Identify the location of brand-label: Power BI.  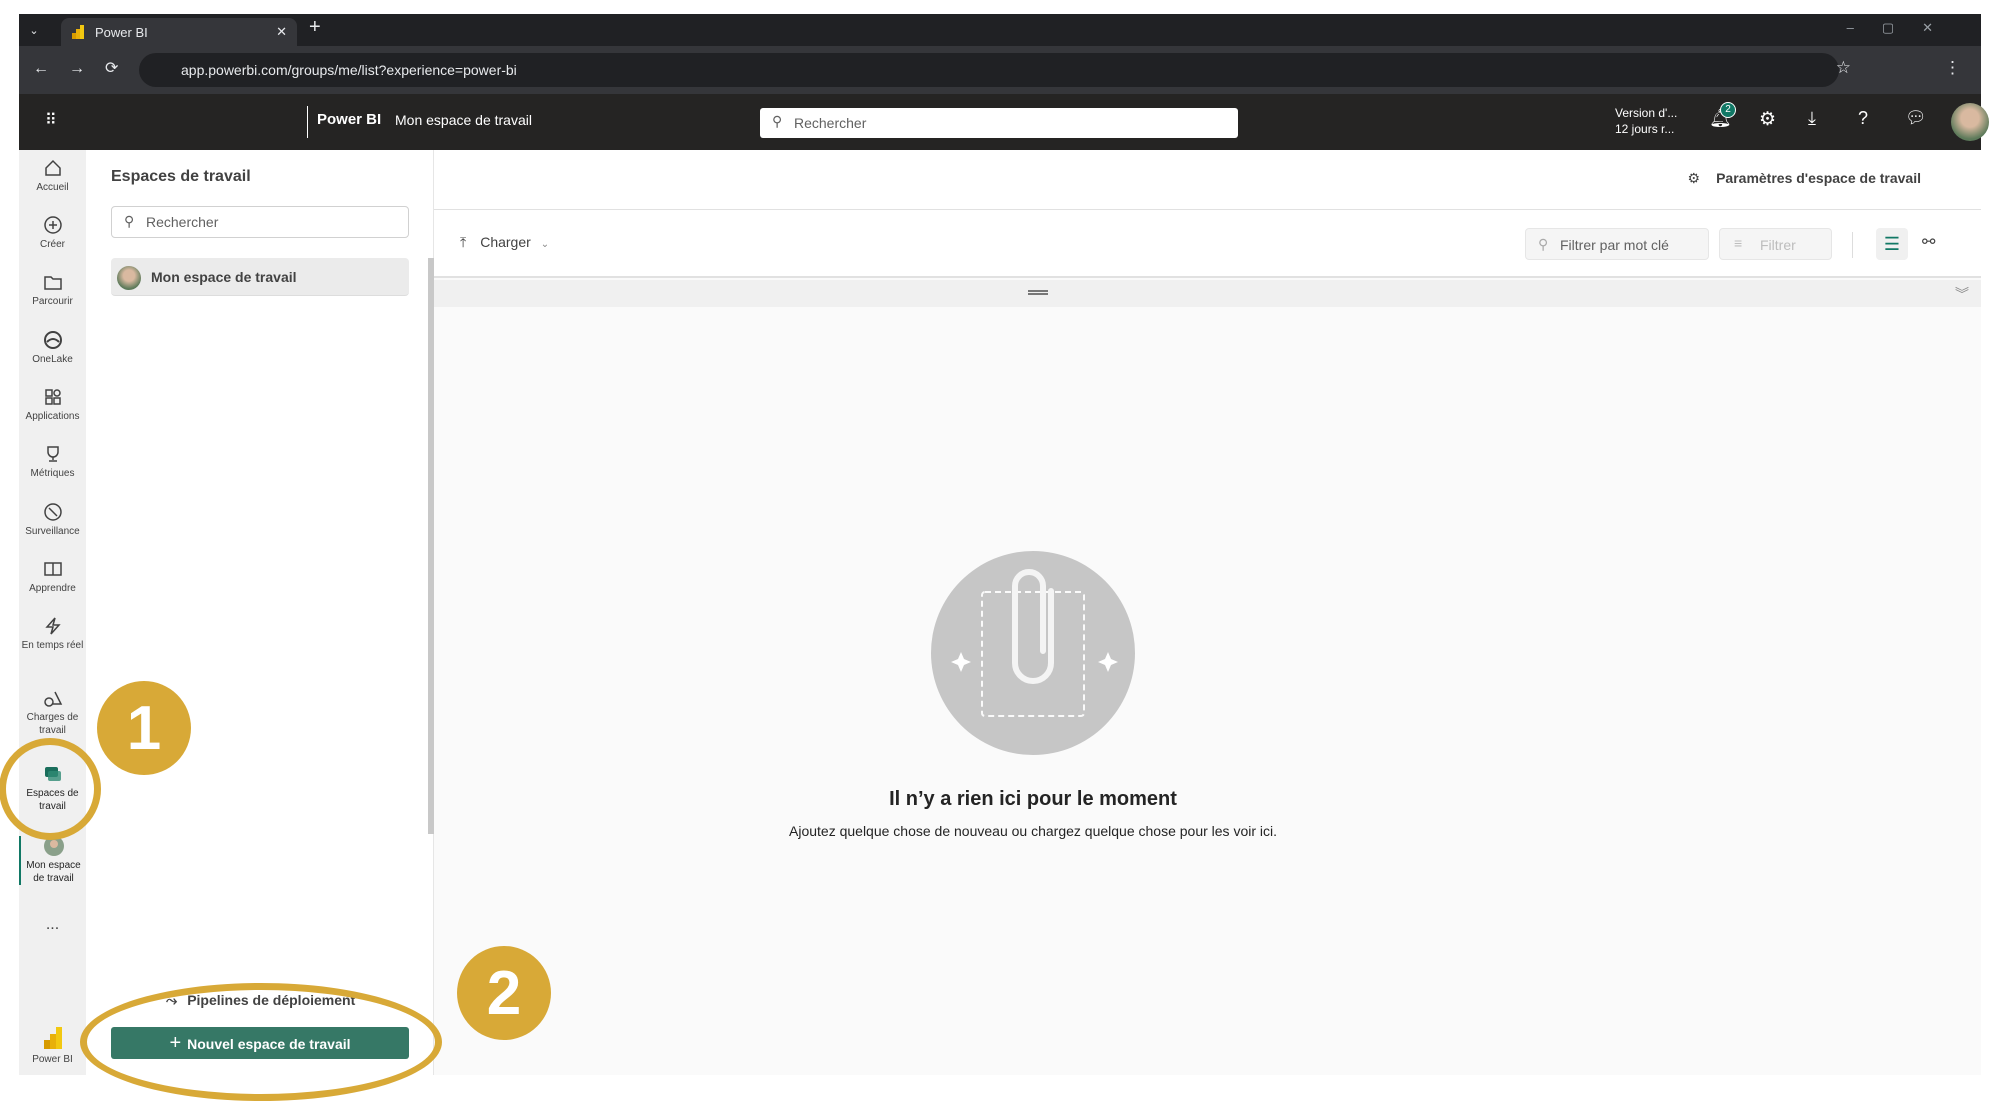
(52, 1059).